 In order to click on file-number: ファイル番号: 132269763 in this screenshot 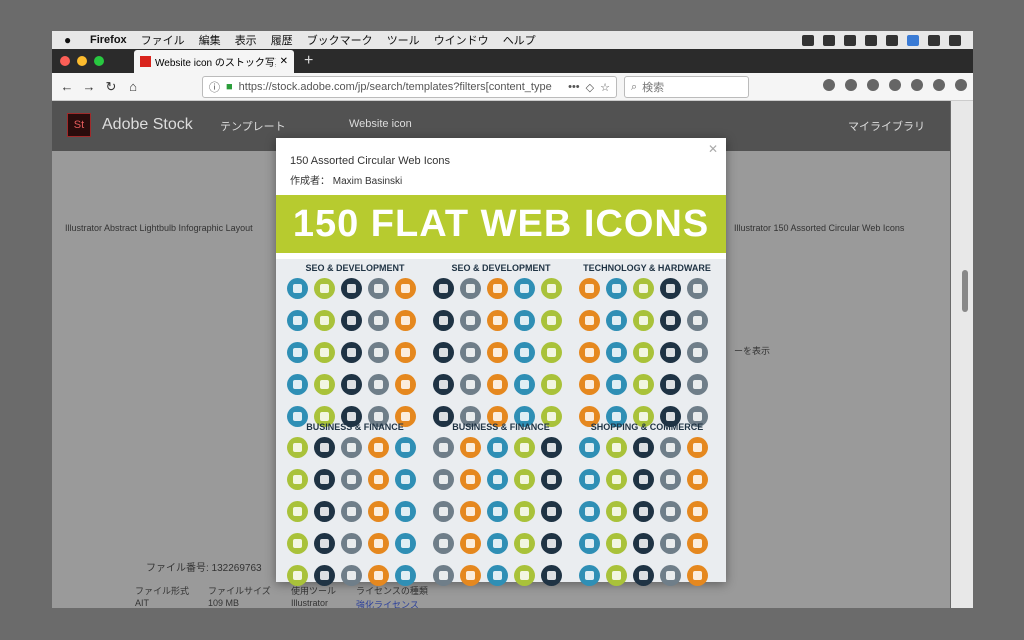, I will do `click(204, 568)`.